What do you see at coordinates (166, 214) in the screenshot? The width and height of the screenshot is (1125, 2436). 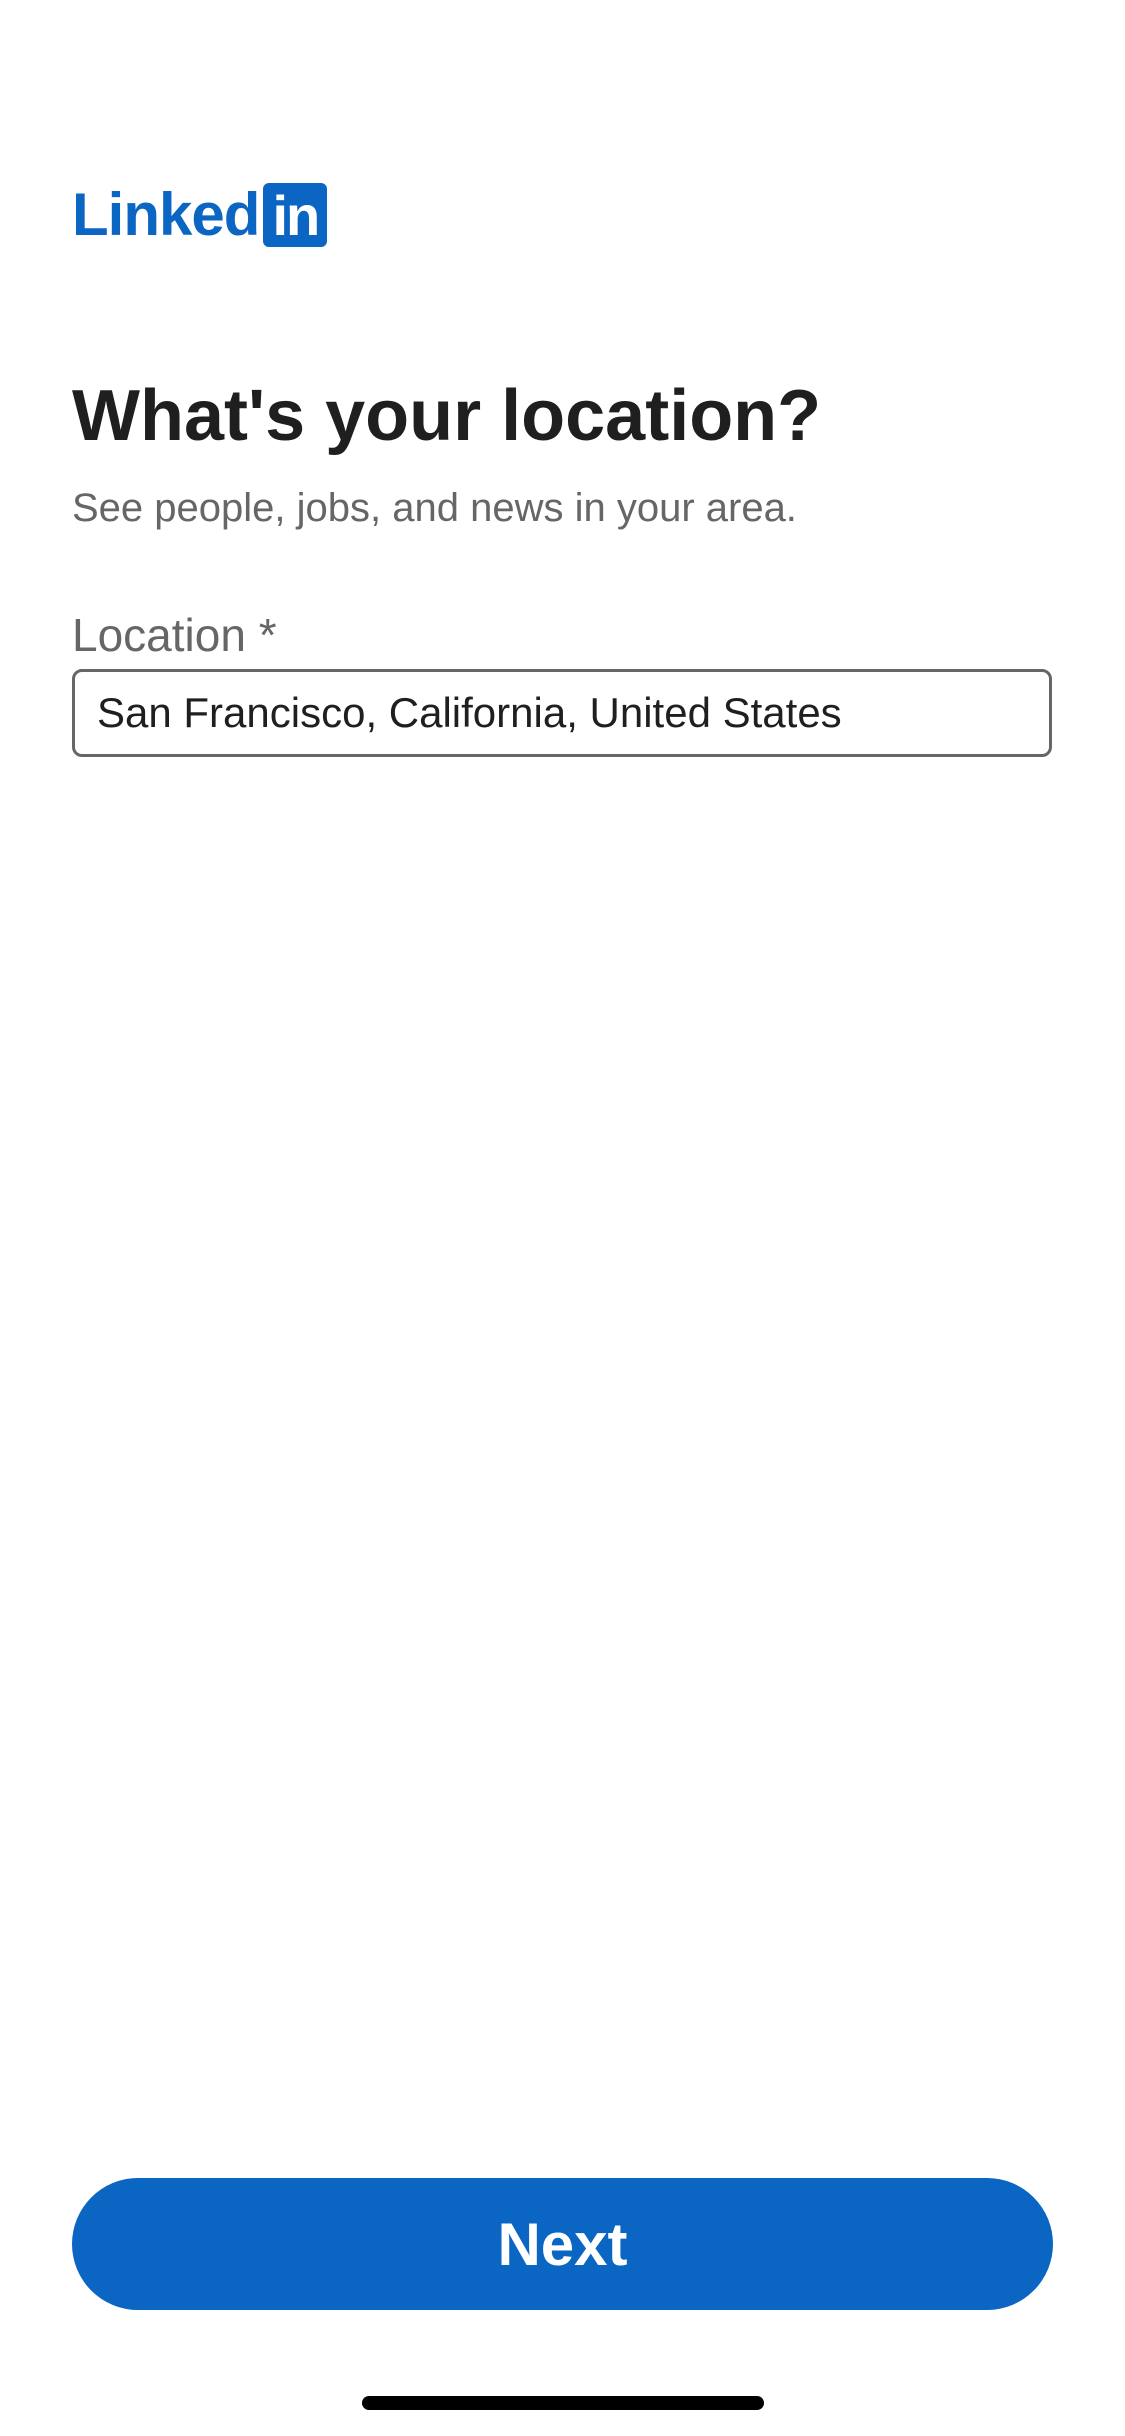 I see `logo-wordmark: Linked` at bounding box center [166, 214].